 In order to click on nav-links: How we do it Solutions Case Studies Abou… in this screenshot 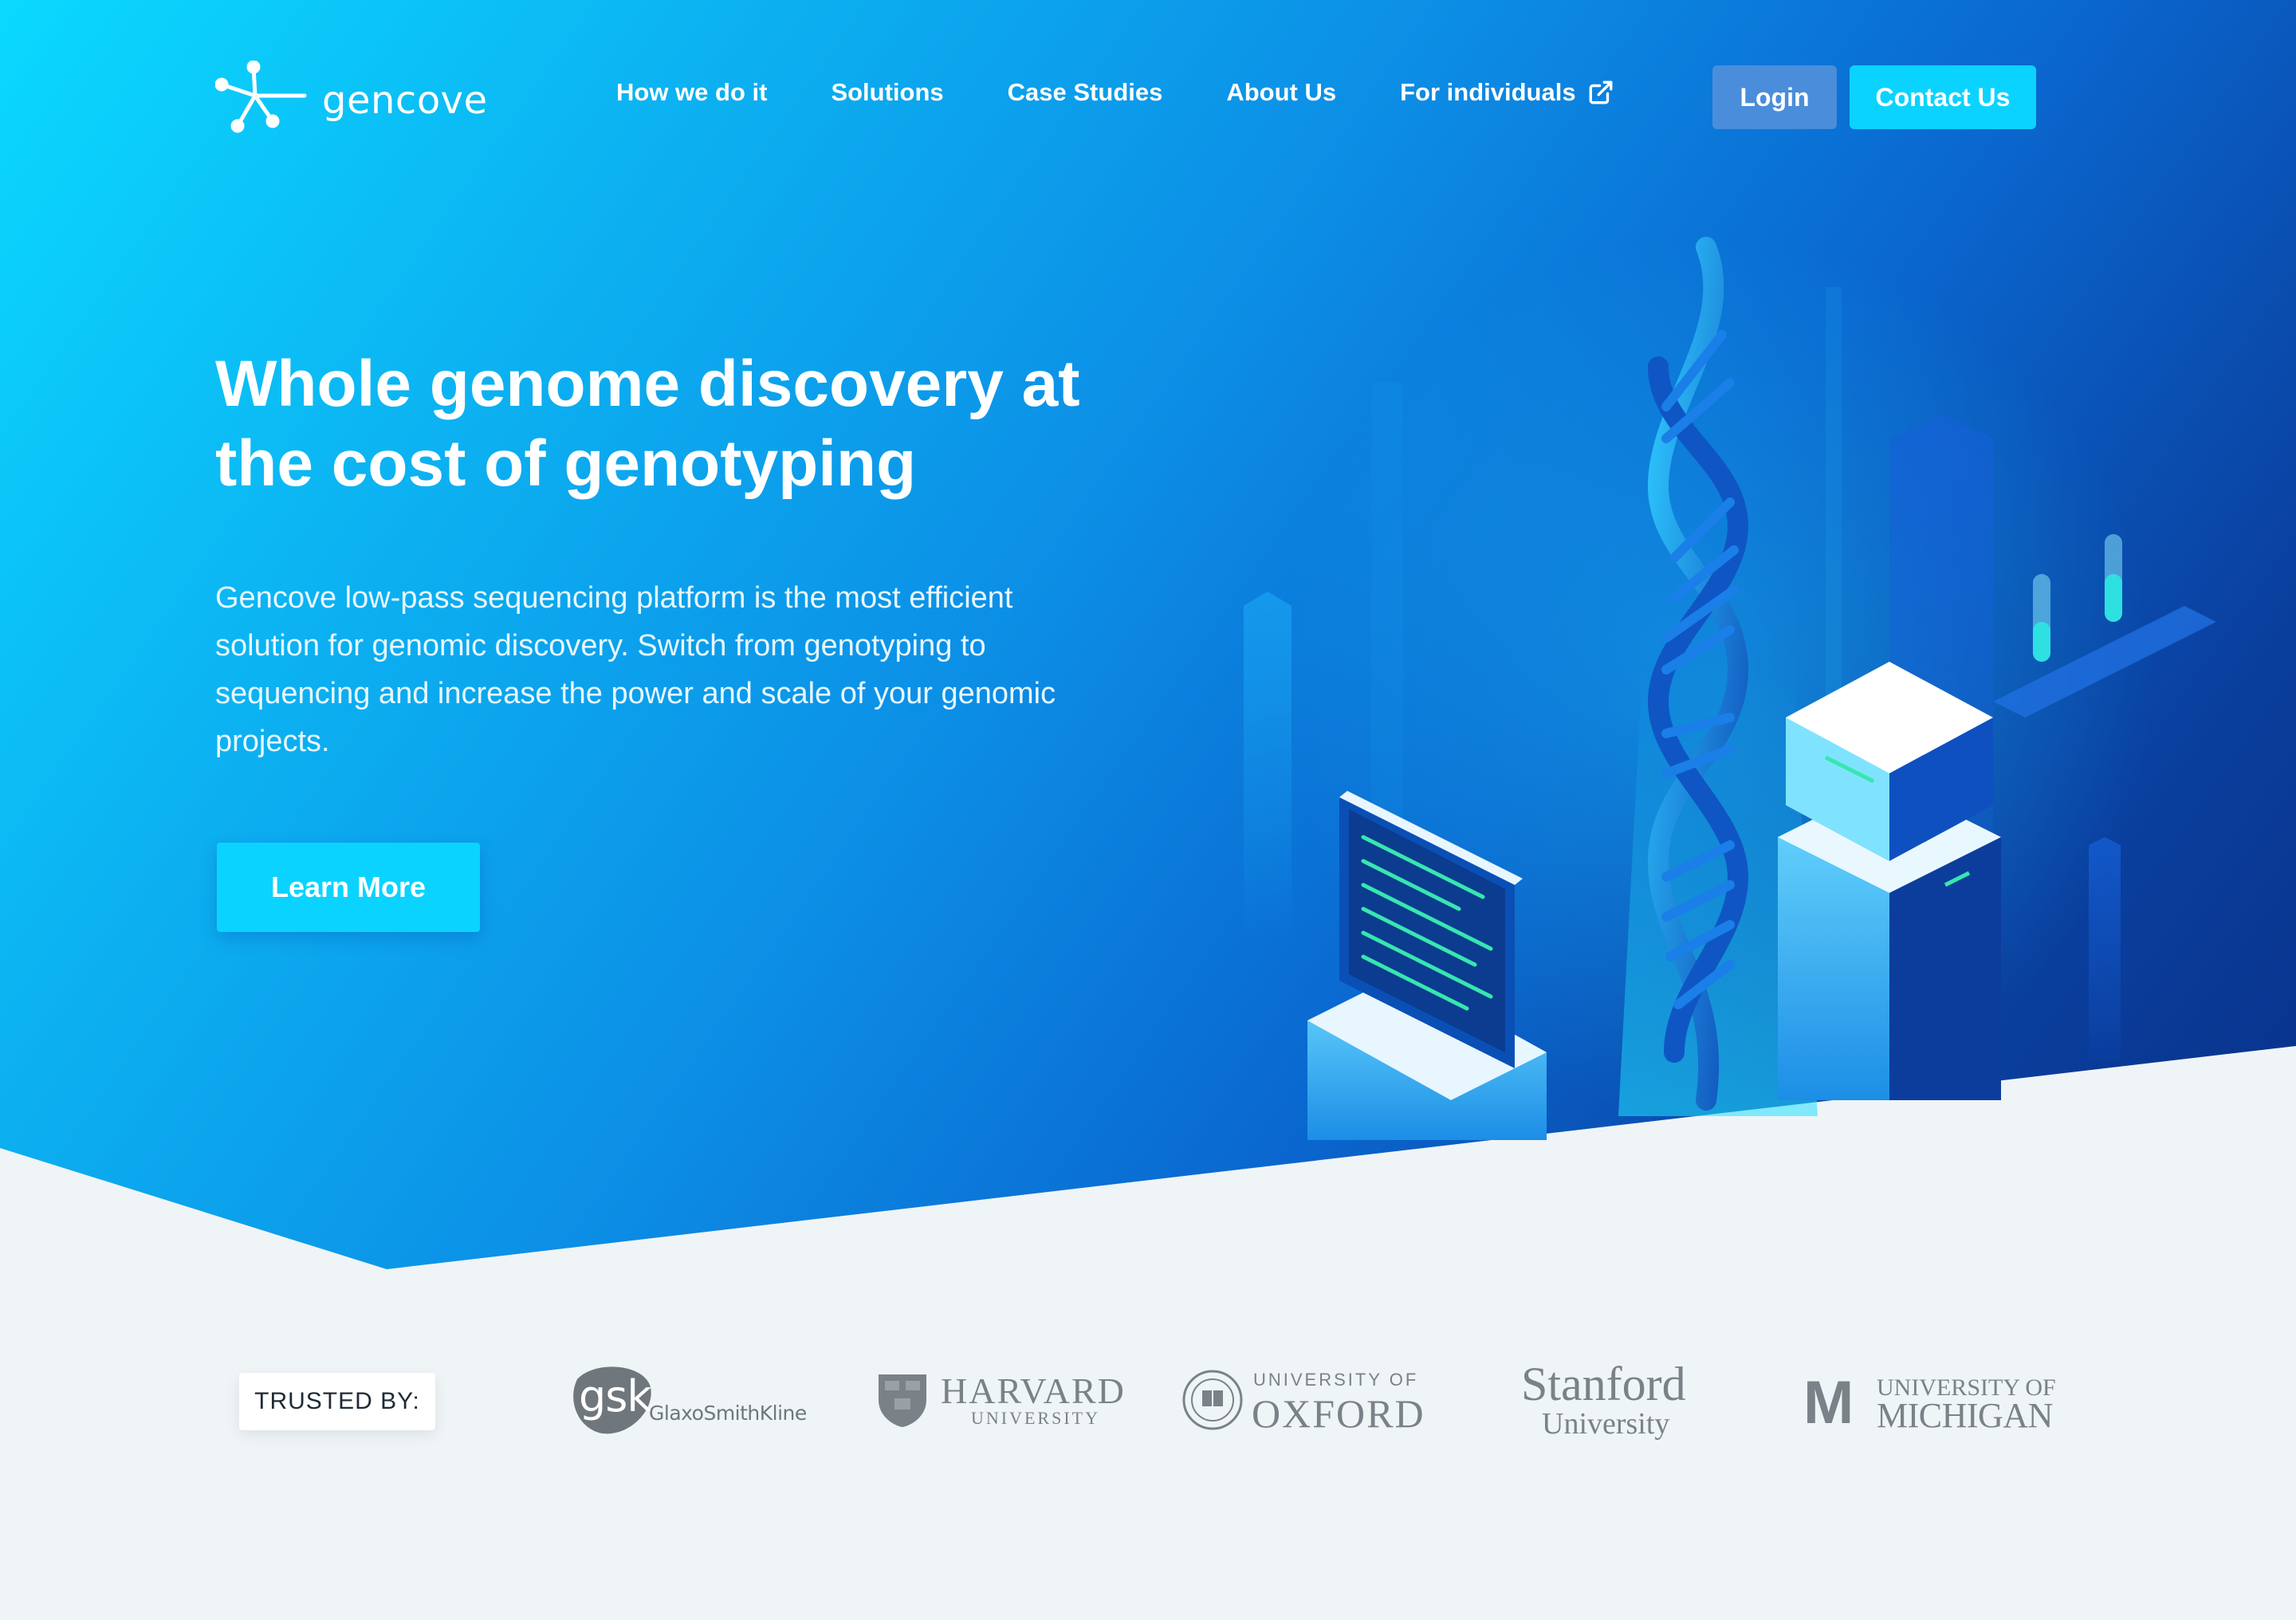, I will do `click(1115, 93)`.